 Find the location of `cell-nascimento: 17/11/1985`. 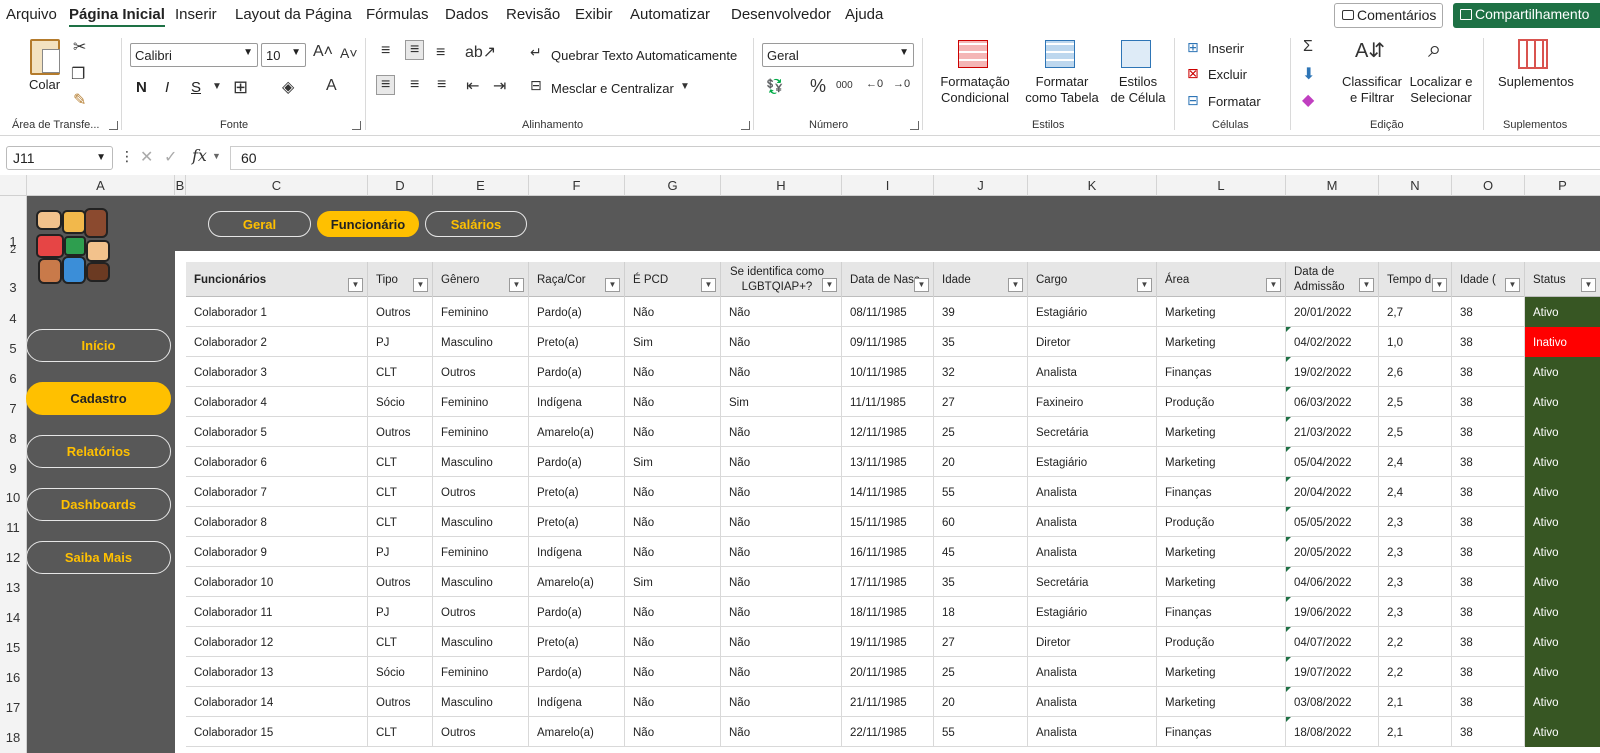

cell-nascimento: 17/11/1985 is located at coordinates (888, 582).